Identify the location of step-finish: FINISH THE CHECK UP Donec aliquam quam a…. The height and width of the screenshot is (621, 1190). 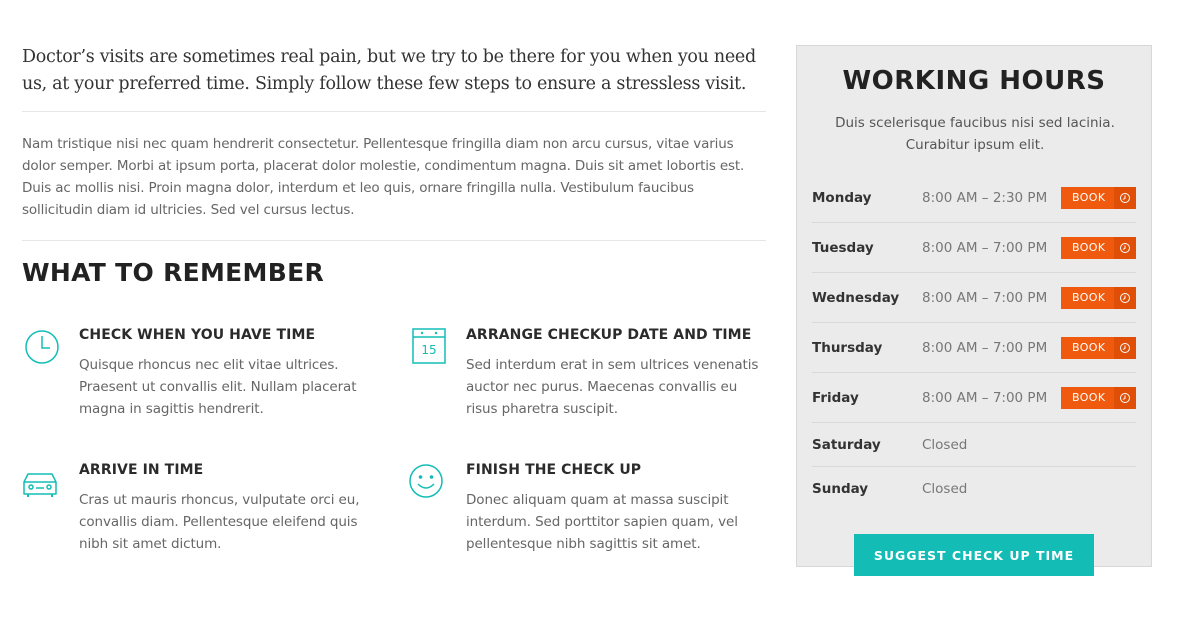
(573, 509).